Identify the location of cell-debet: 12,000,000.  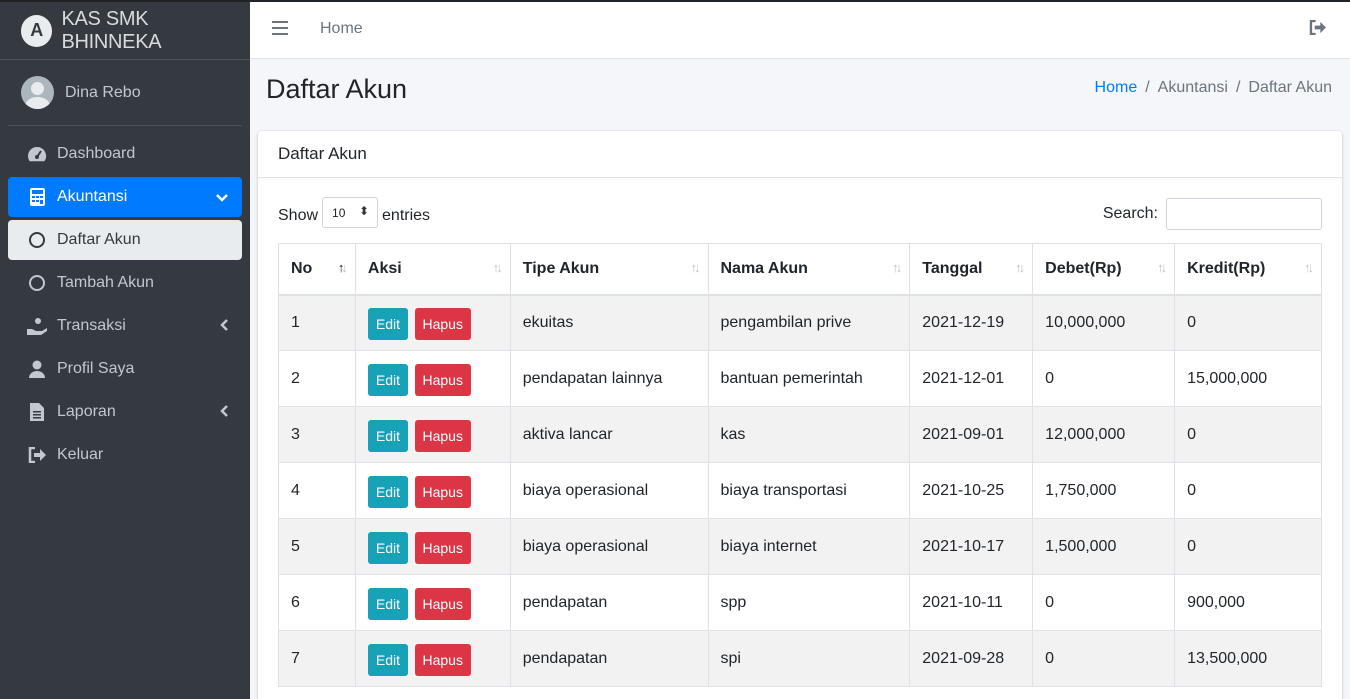
(1104, 434).